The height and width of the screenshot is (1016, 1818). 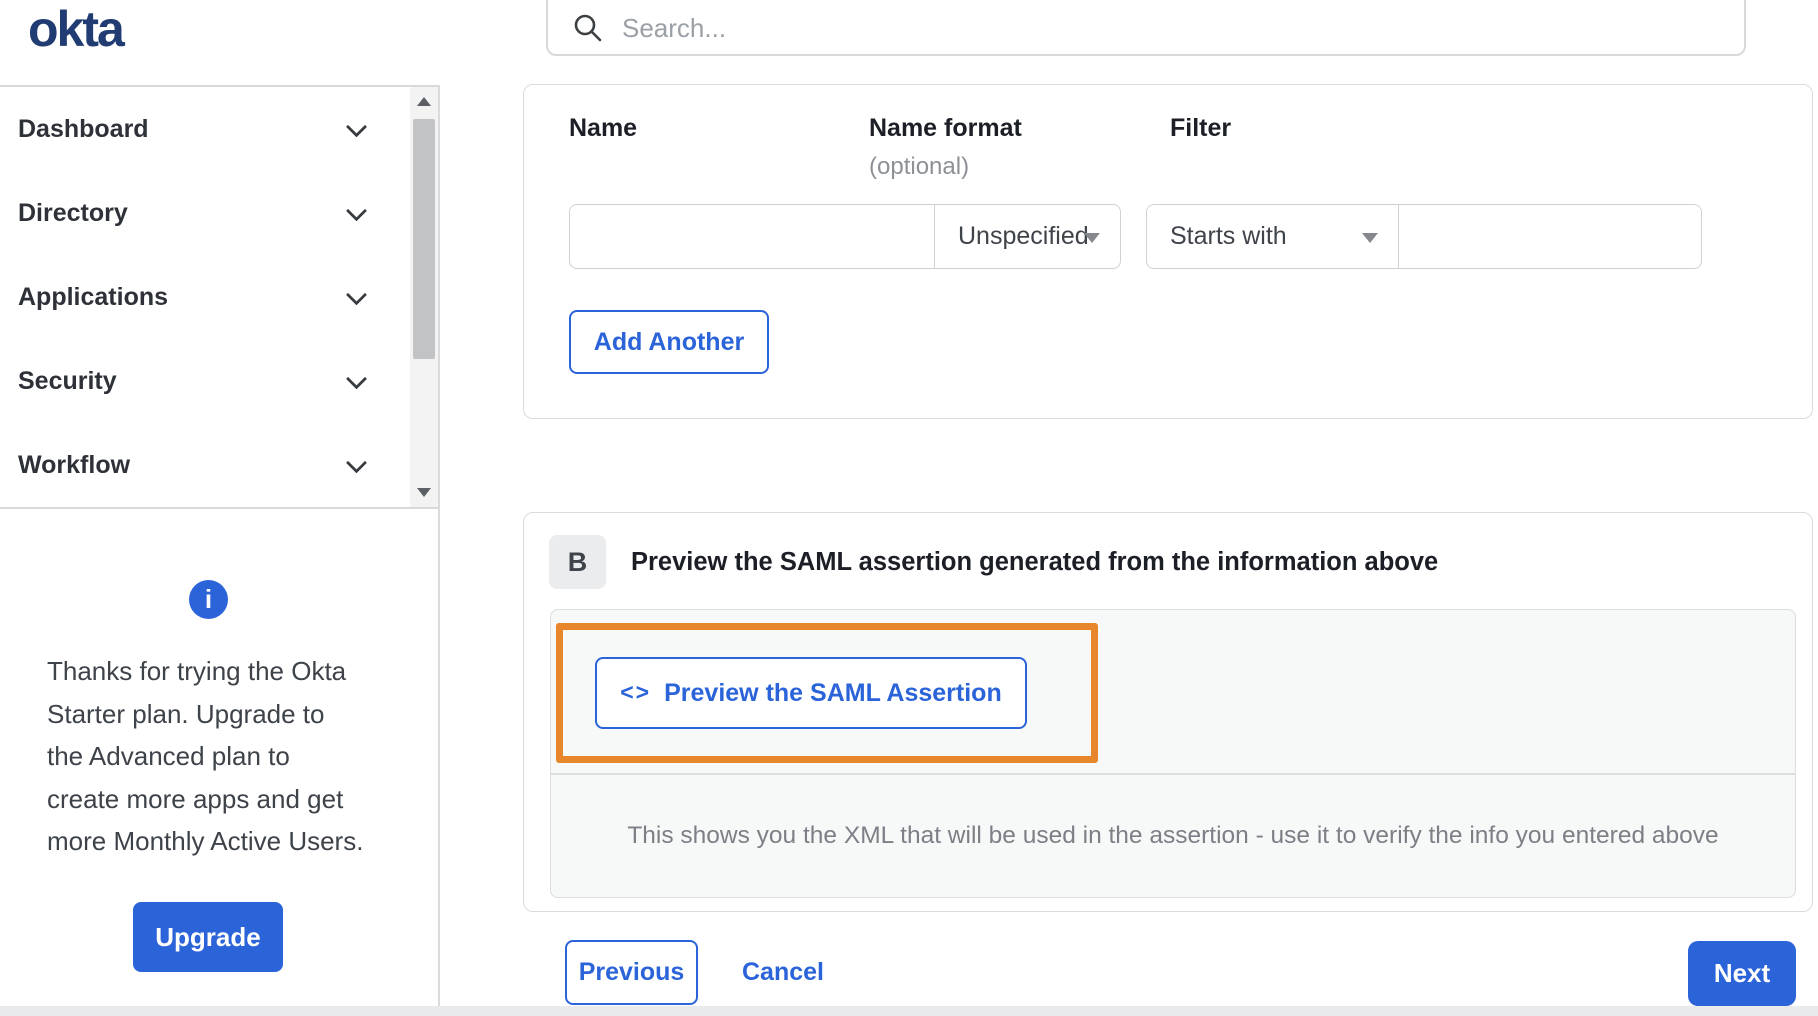 I want to click on sidebar-item-label: Dashboard, so click(x=83, y=128).